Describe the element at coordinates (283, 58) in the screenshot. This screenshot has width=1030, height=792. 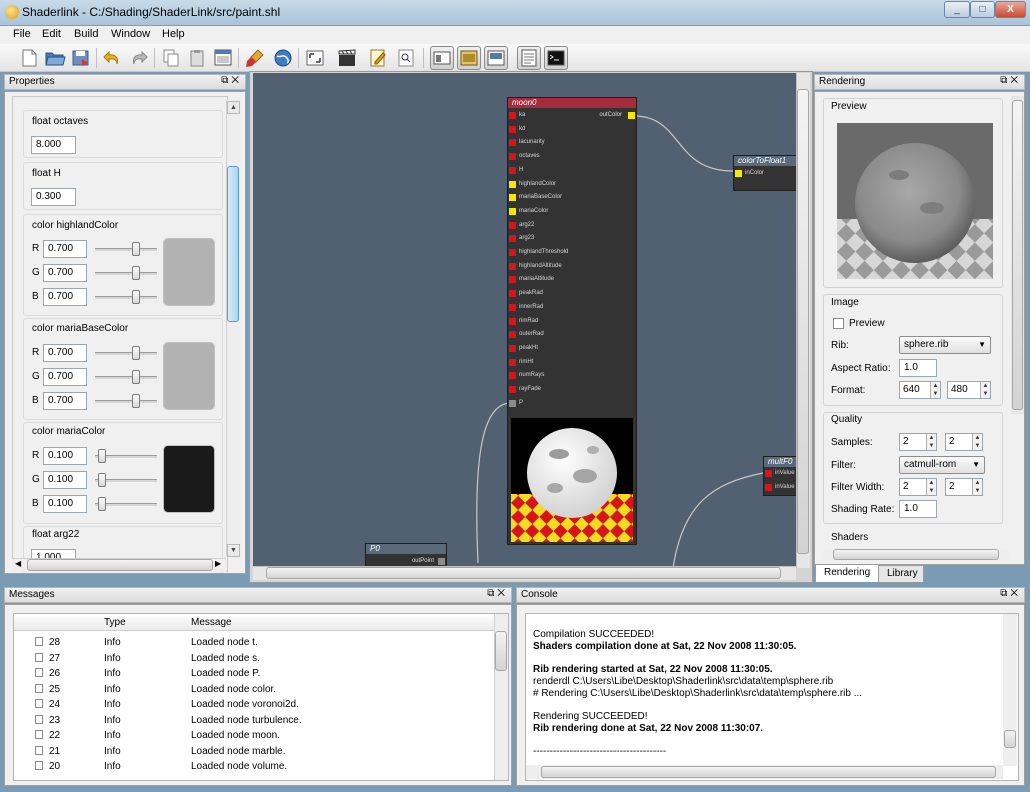
I see `render-globe-icon` at that location.